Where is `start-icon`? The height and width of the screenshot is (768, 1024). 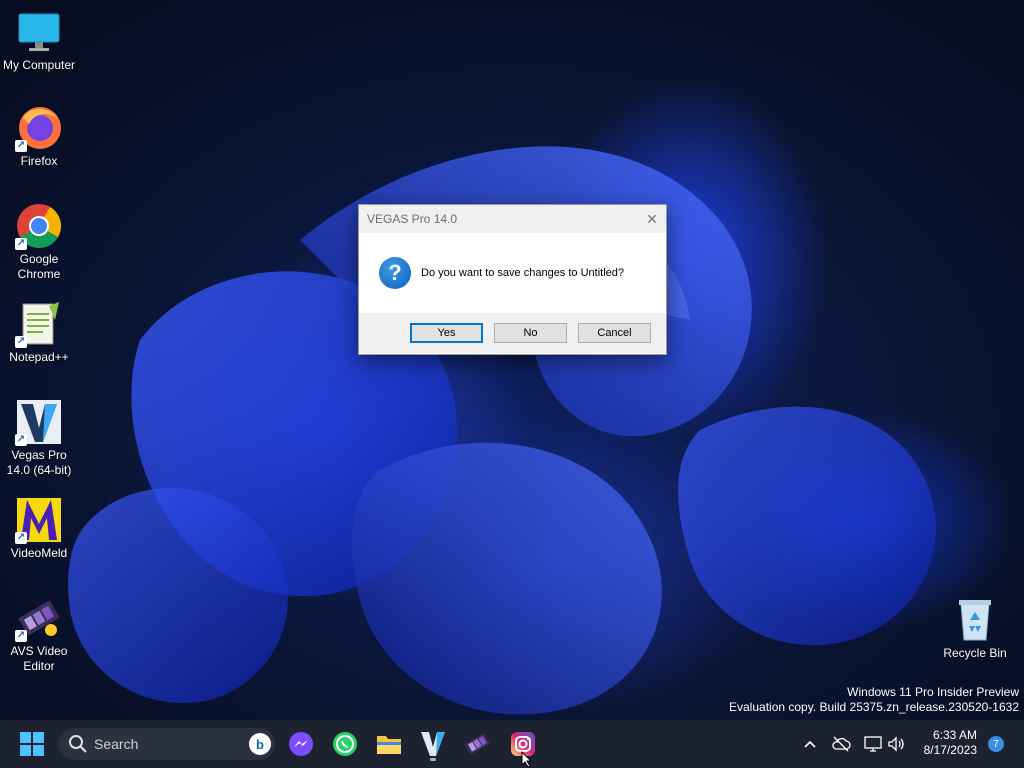
start-icon is located at coordinates (32, 744).